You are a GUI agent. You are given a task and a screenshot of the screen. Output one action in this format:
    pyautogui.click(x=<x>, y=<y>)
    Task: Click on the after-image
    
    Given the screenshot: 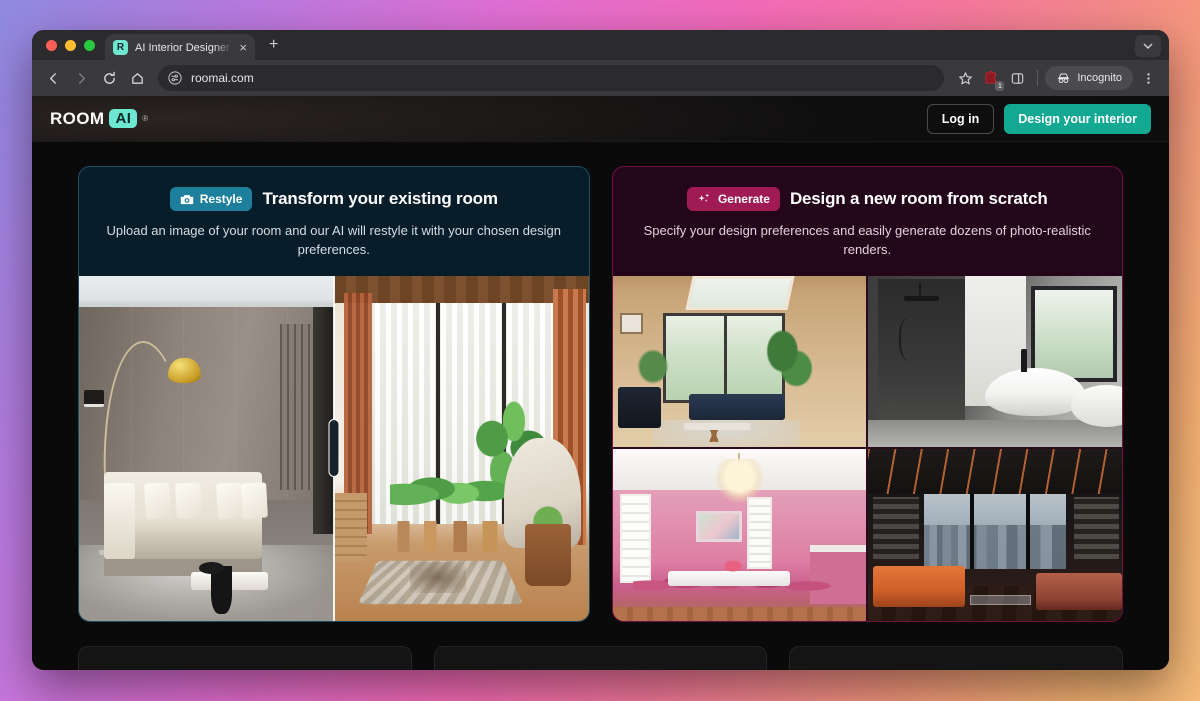 What is the action you would take?
    pyautogui.click(x=461, y=448)
    